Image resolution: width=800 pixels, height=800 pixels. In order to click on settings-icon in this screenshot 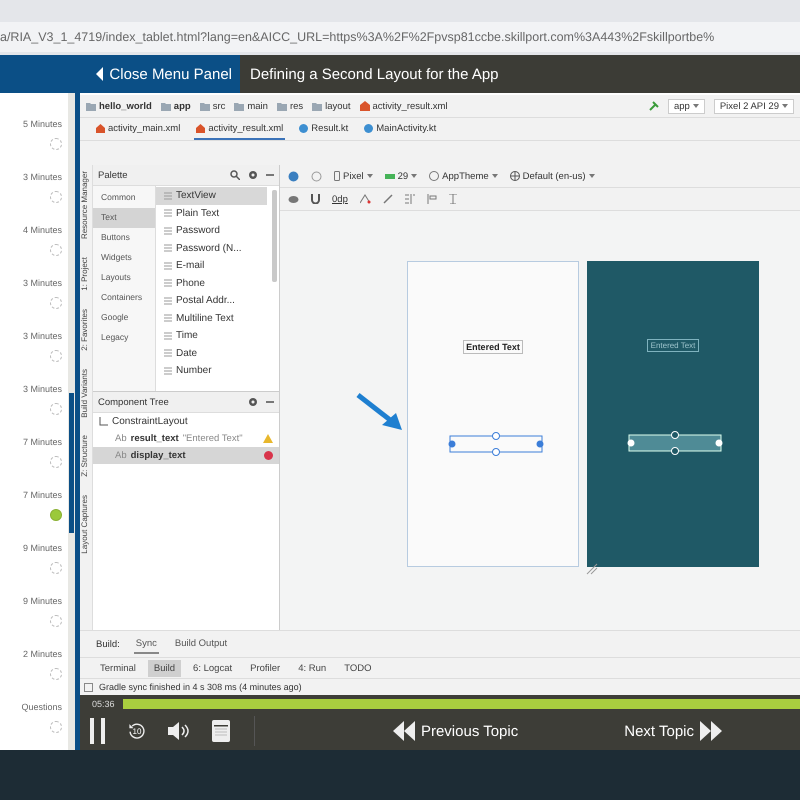, I will do `click(253, 175)`.